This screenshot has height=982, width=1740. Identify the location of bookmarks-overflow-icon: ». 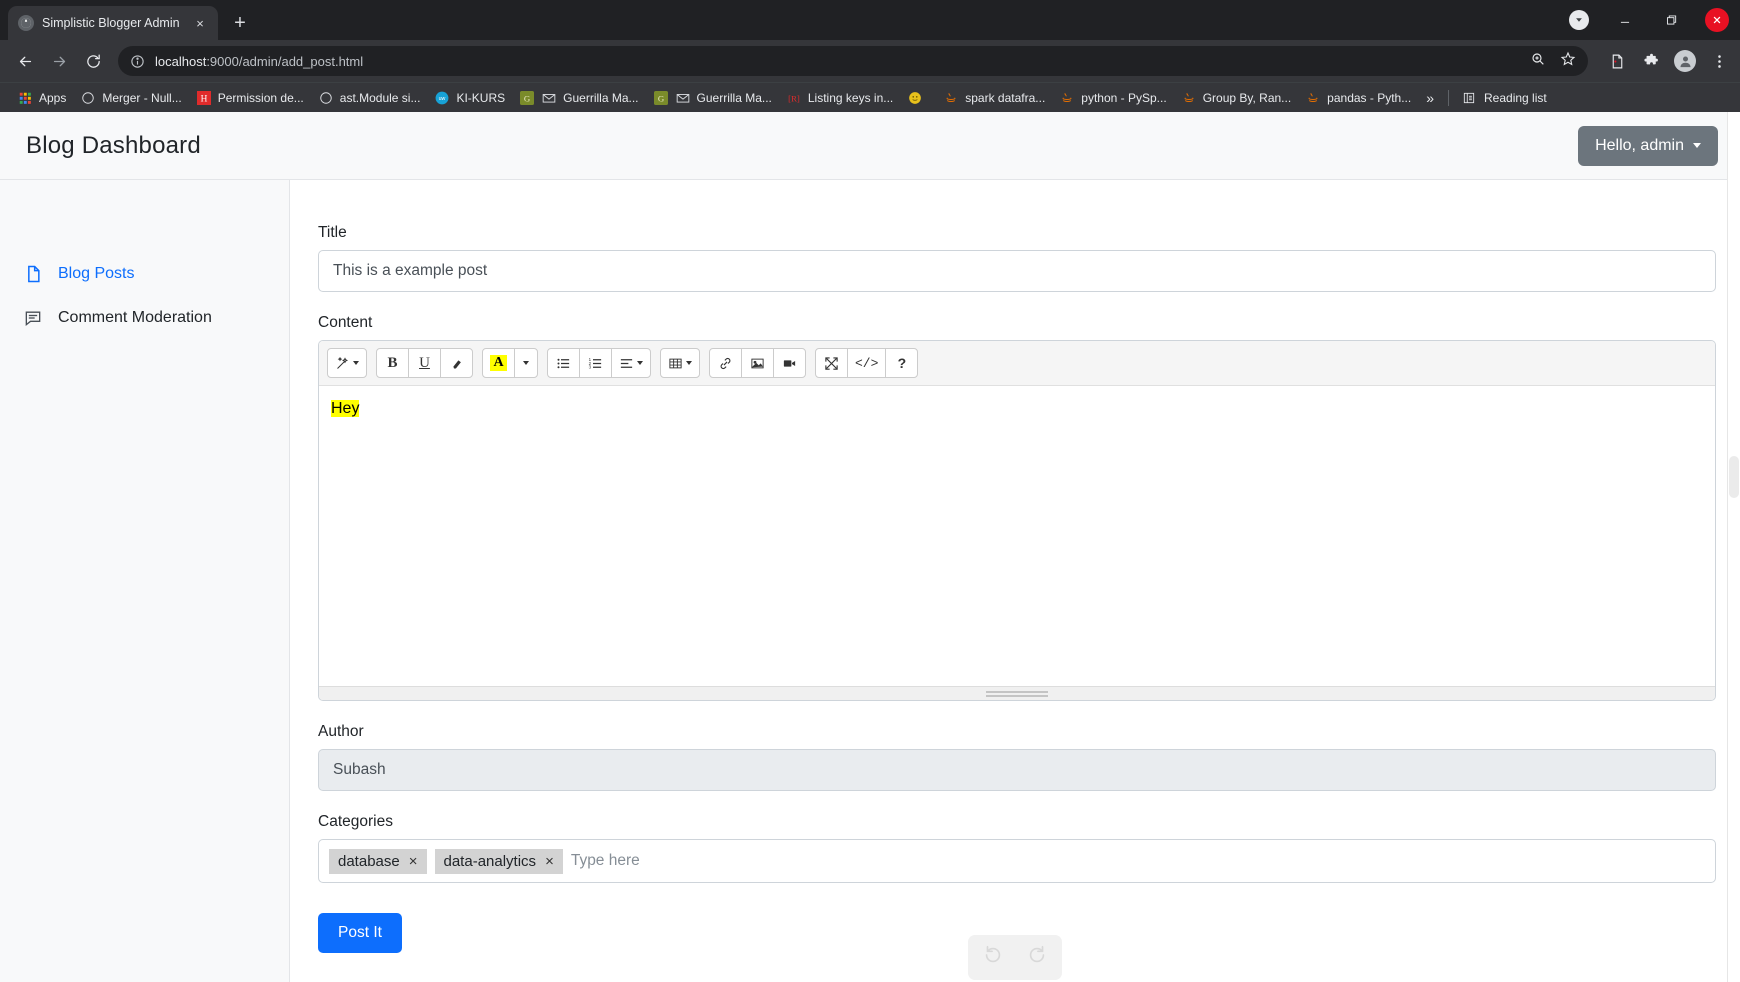
(1430, 98).